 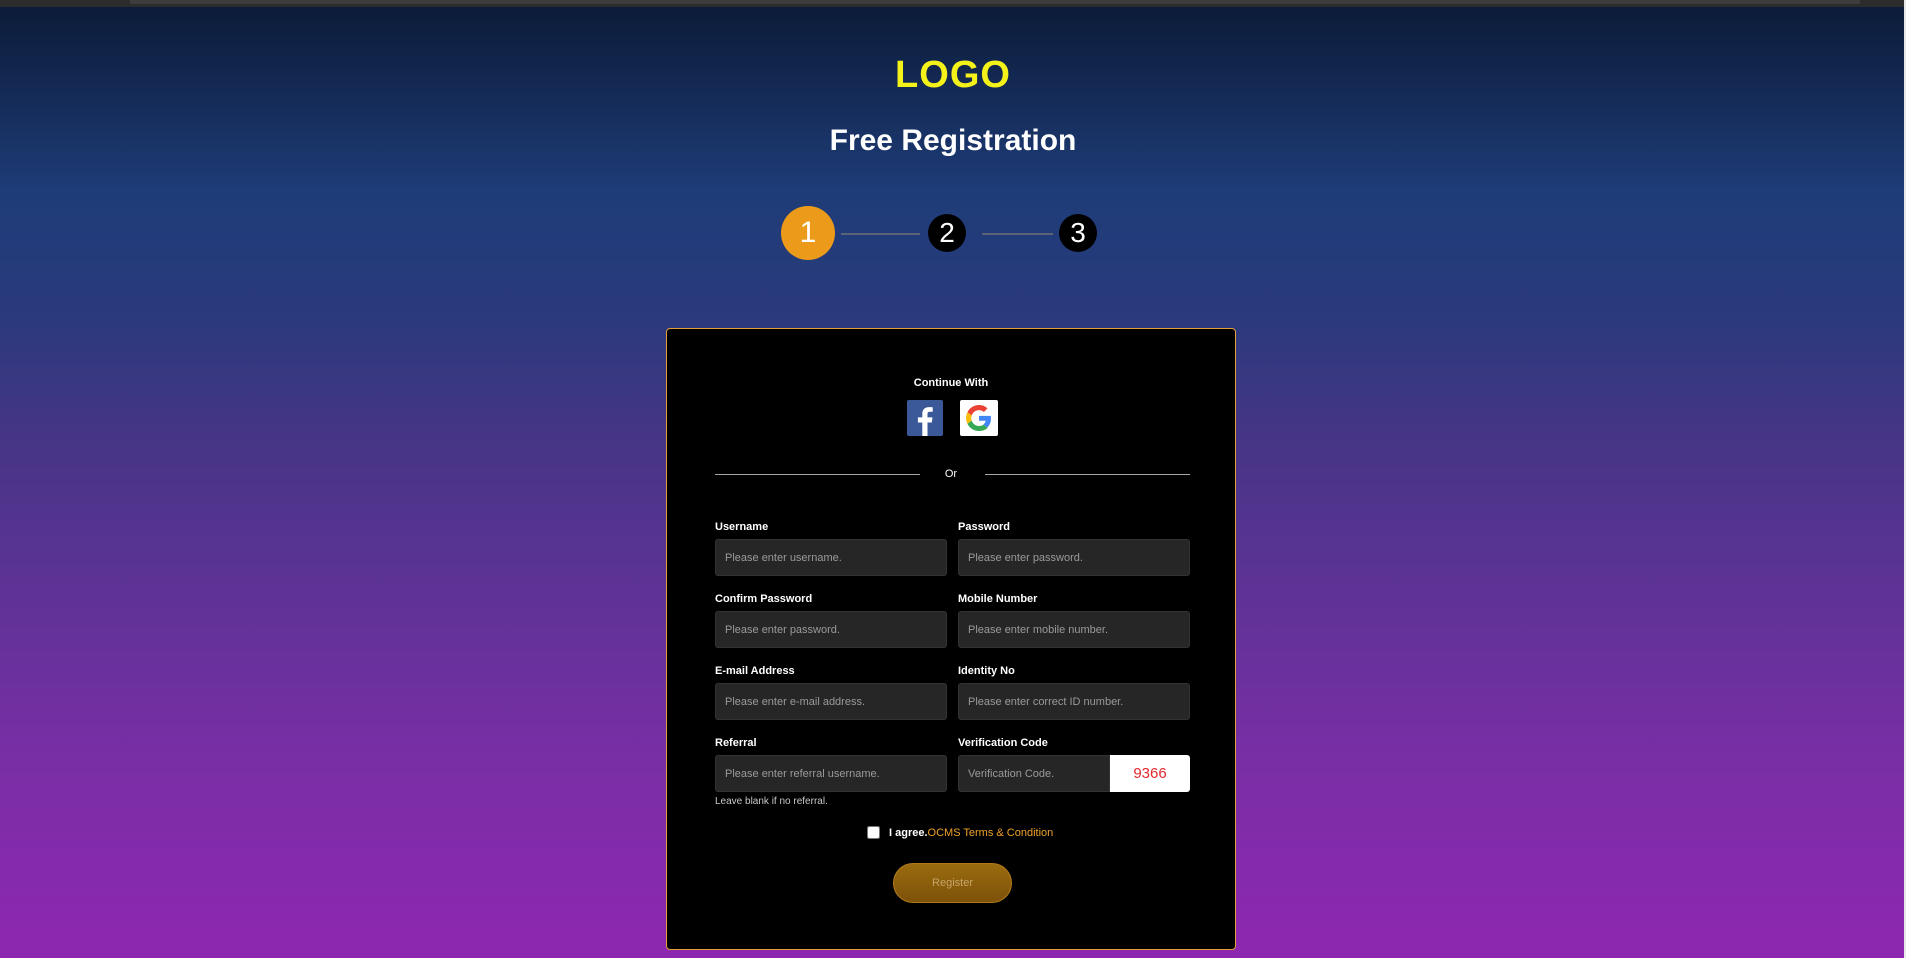 What do you see at coordinates (998, 599) in the screenshot?
I see `mobile-number-label: Mobile Number` at bounding box center [998, 599].